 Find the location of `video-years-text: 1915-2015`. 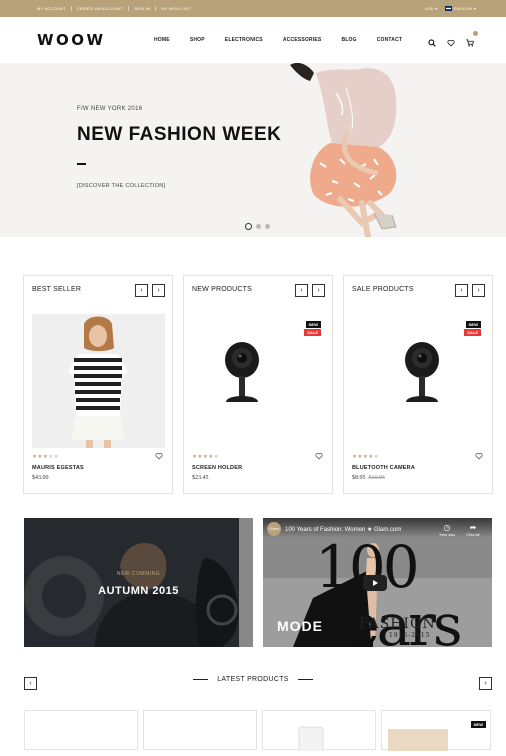

video-years-text: 1915-2015 is located at coordinates (410, 635).